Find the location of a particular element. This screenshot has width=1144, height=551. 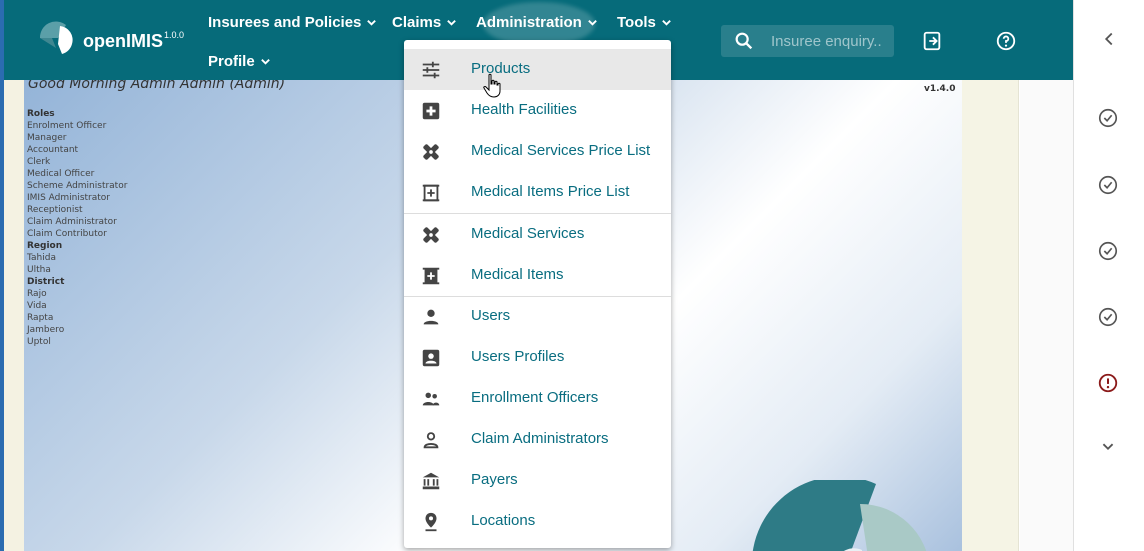

roles-header: Roles is located at coordinates (41, 114).